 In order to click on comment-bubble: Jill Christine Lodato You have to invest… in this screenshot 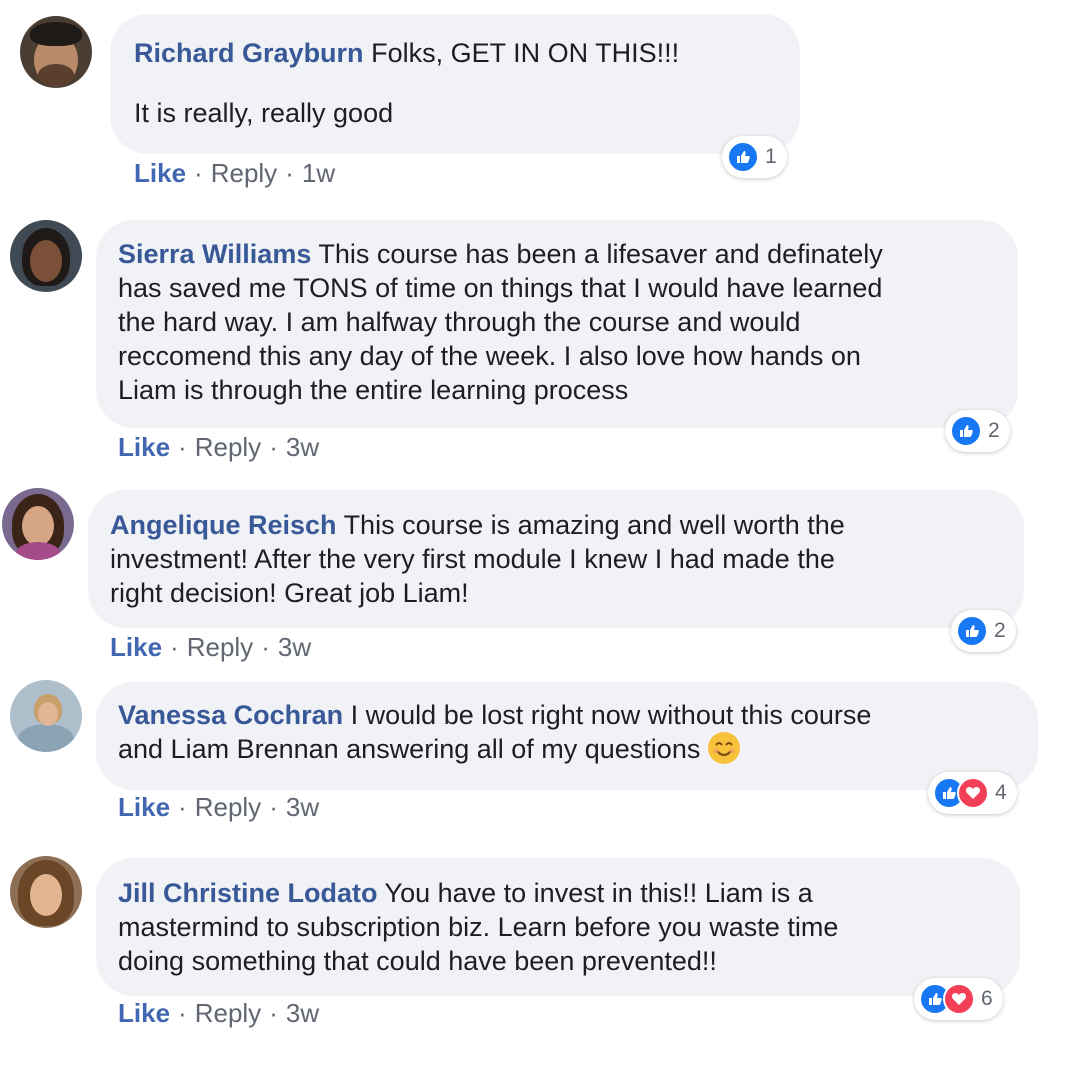, I will do `click(558, 927)`.